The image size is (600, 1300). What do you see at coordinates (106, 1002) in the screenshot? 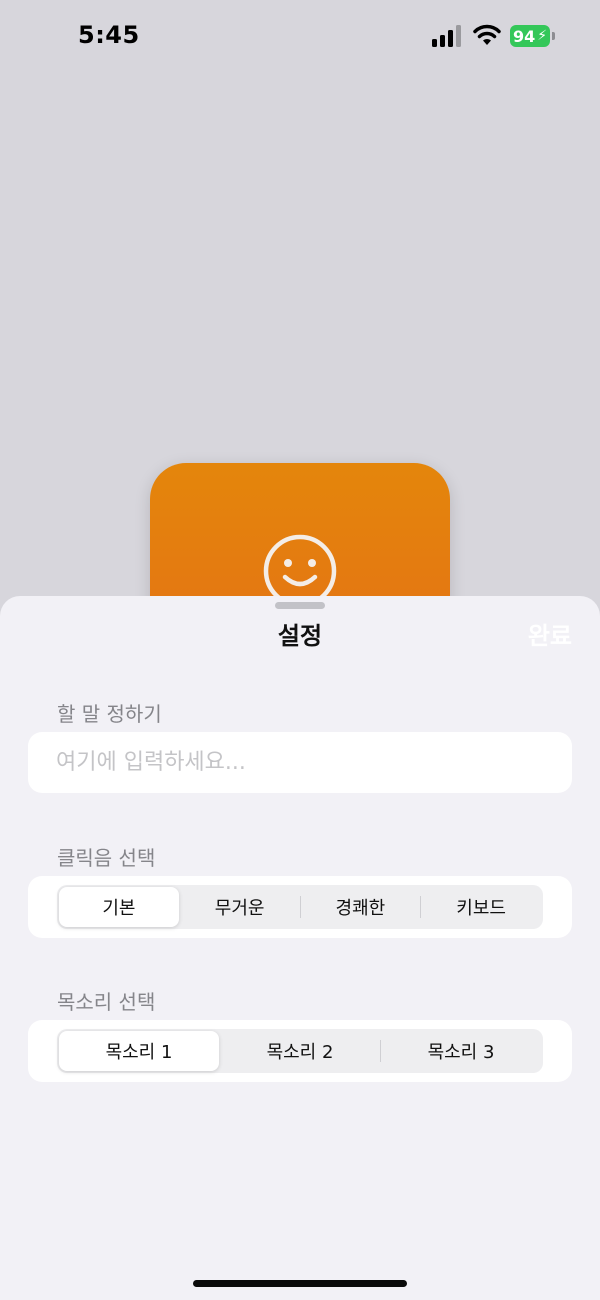
I see `voice-section-label: 목소리 선택` at bounding box center [106, 1002].